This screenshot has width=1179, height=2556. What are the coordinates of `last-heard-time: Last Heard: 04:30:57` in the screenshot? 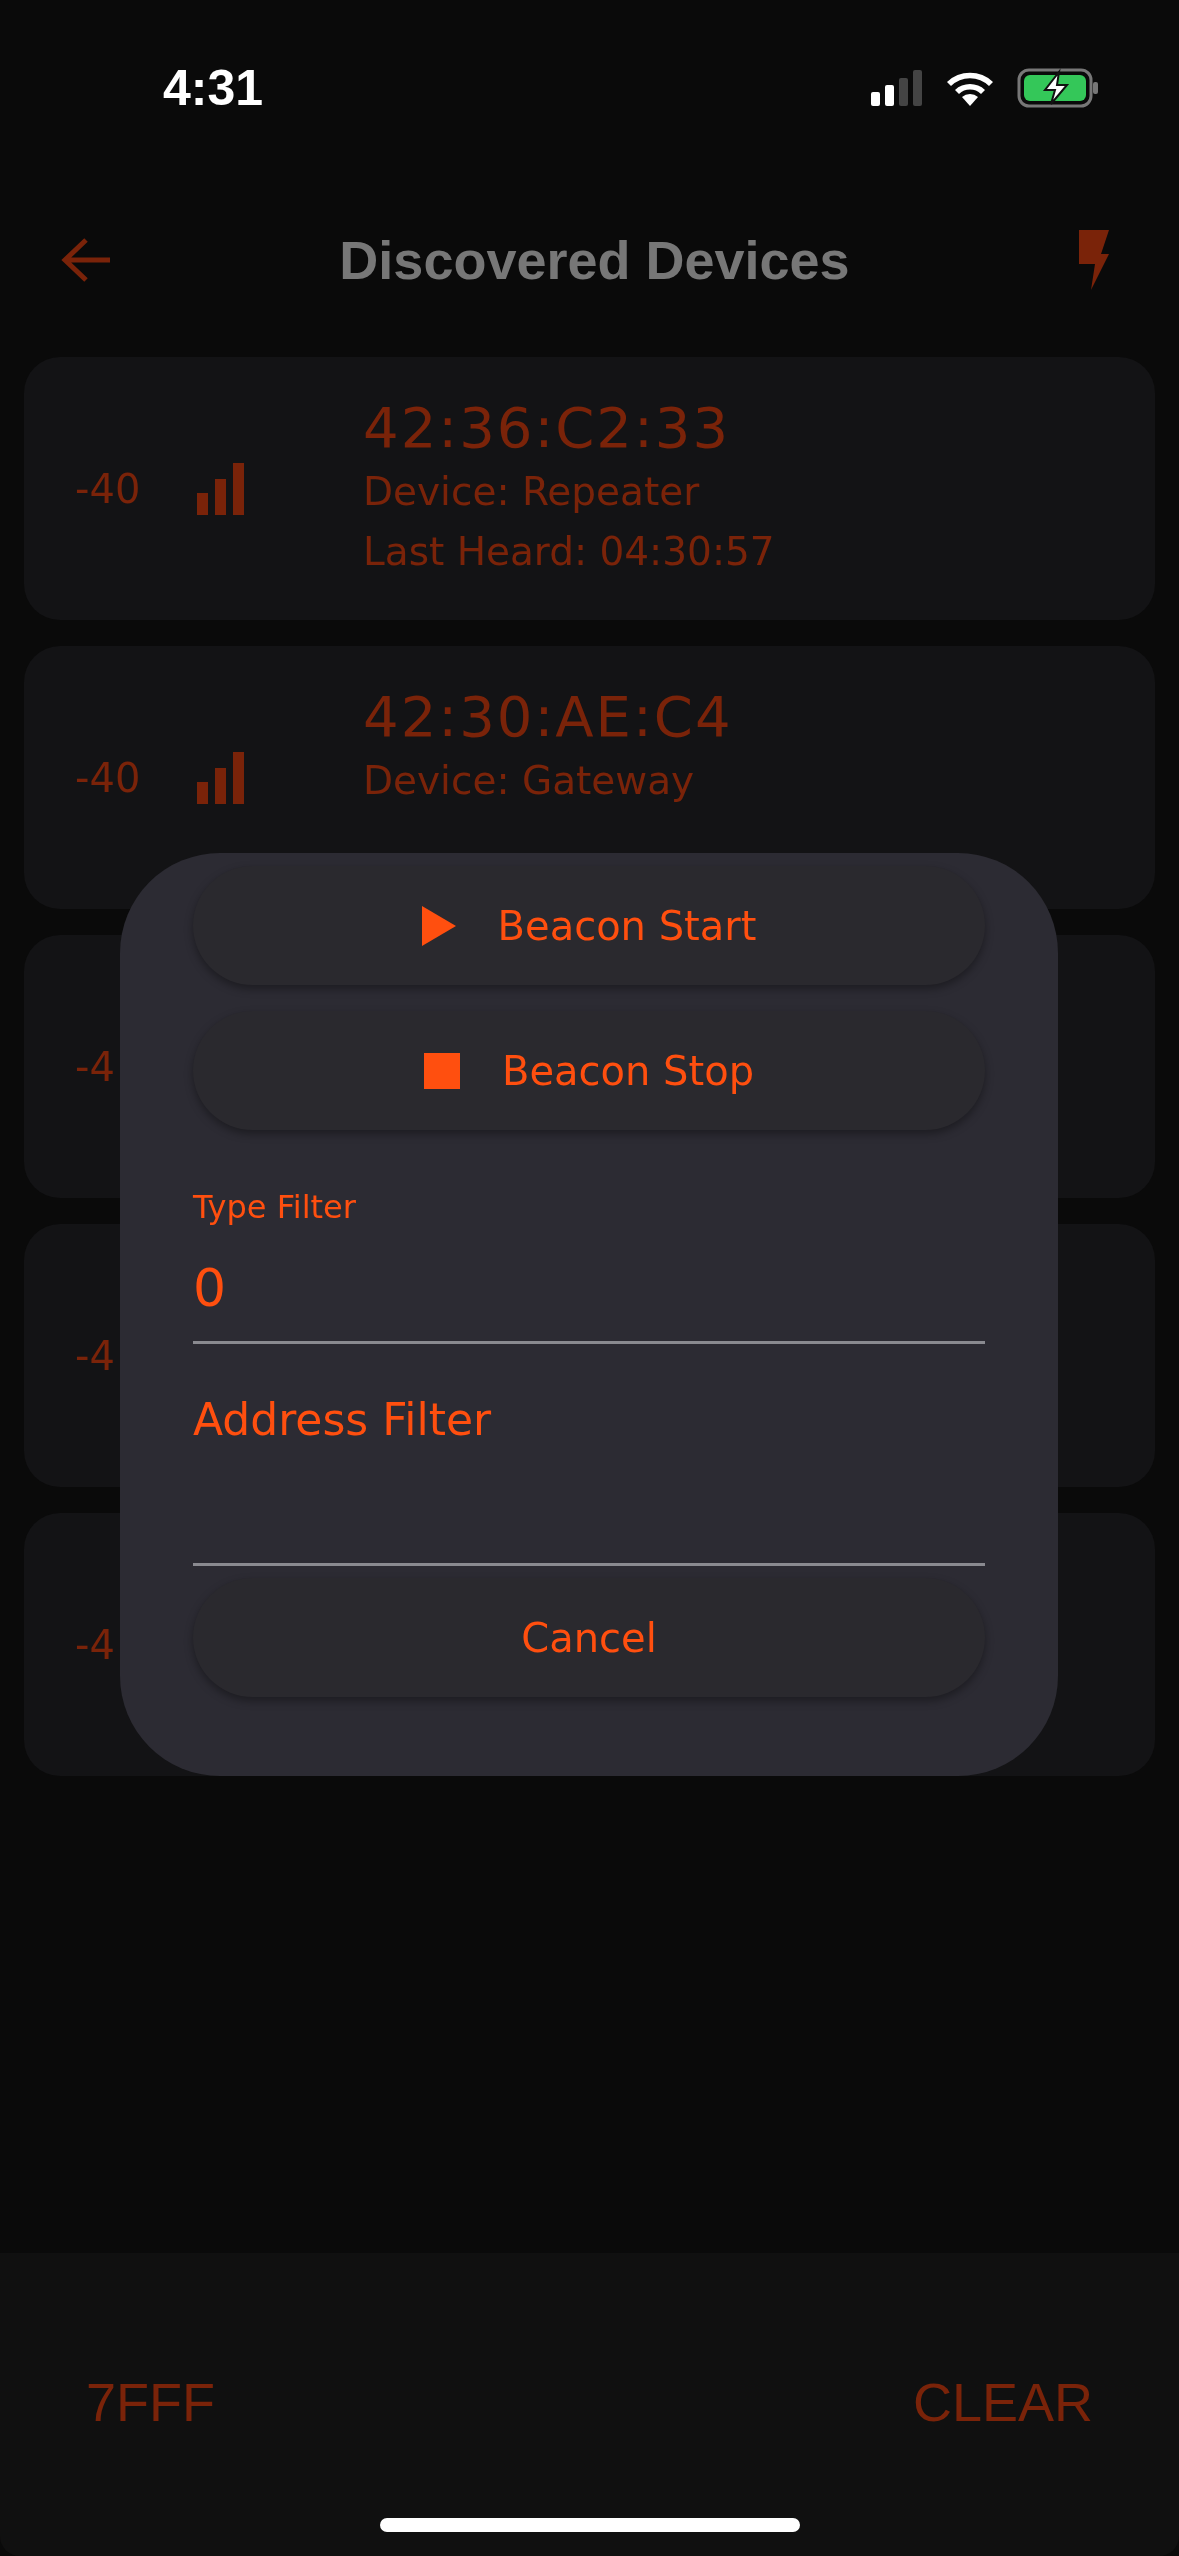 It's located at (569, 552).